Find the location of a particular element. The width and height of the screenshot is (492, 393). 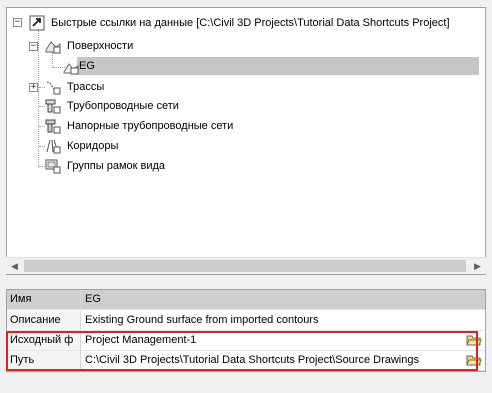

corridor-icon is located at coordinates (53, 146).